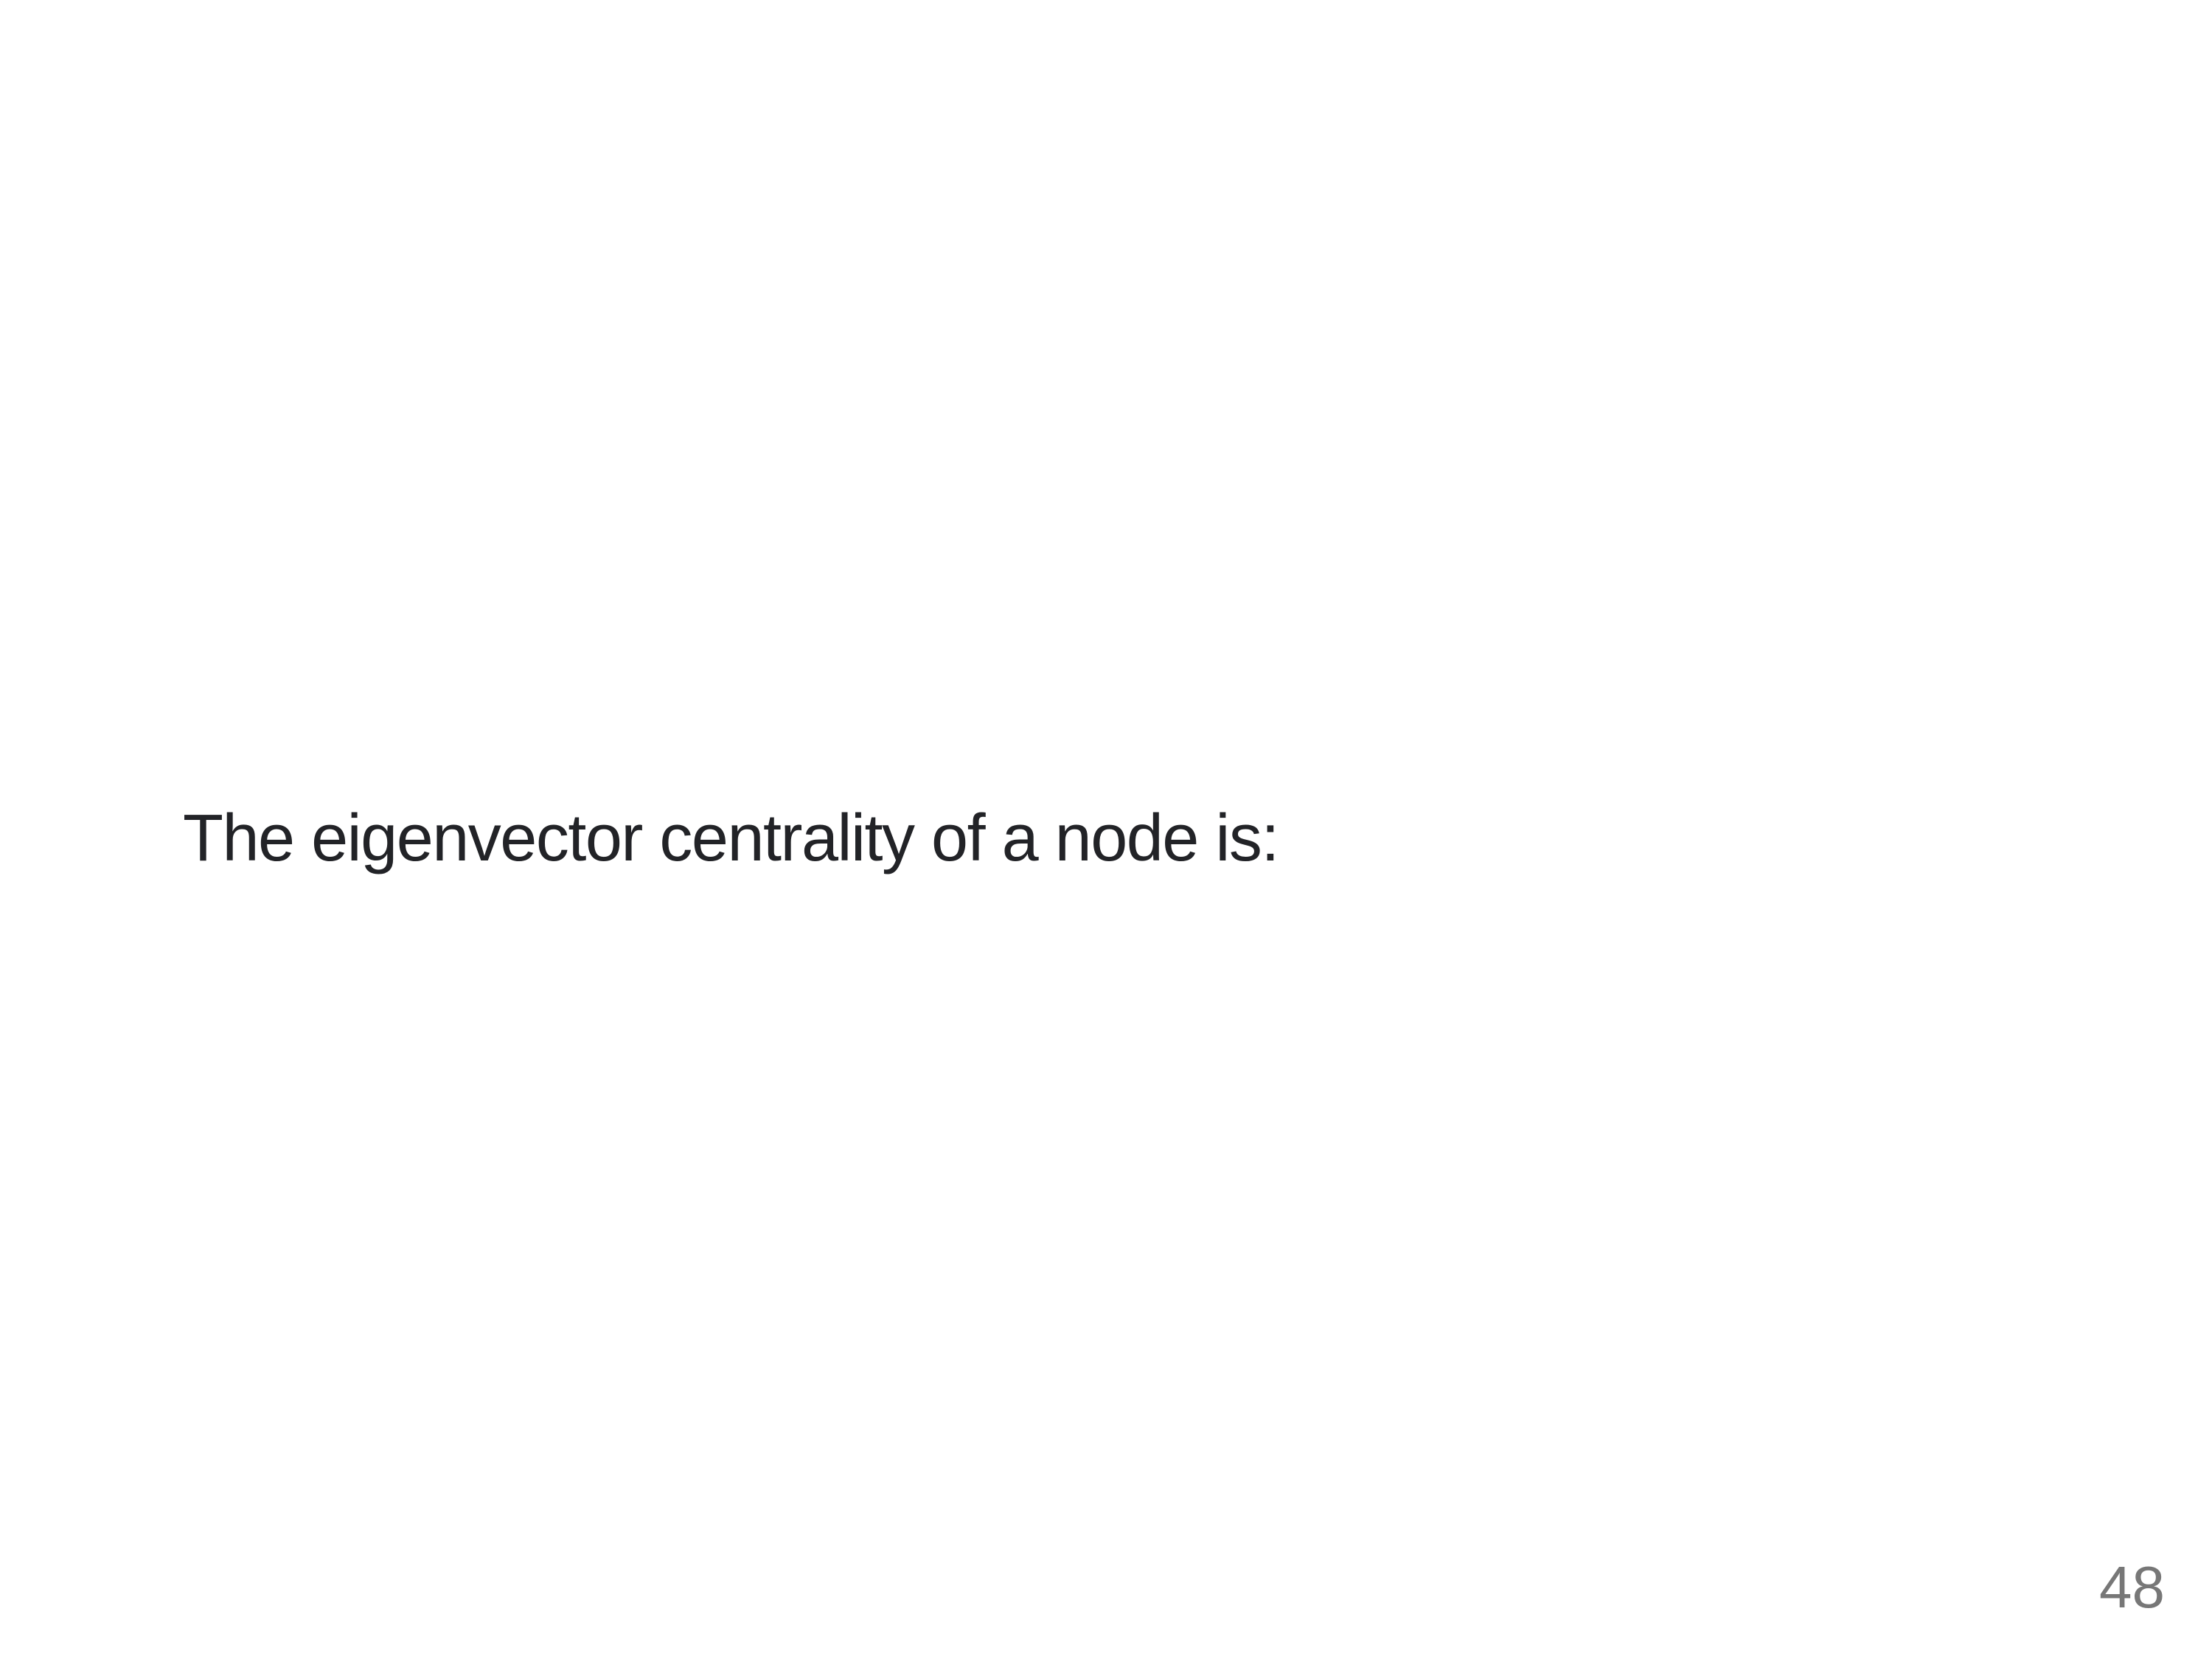 This screenshot has width=2212, height=1659. What do you see at coordinates (2132, 1587) in the screenshot?
I see `page-number: 48` at bounding box center [2132, 1587].